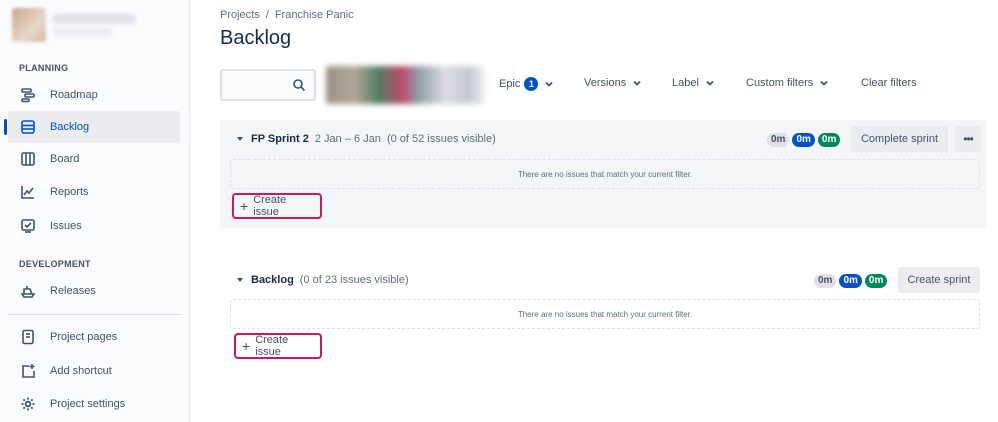  I want to click on complete-sprint-button: Complete sprint, so click(899, 139).